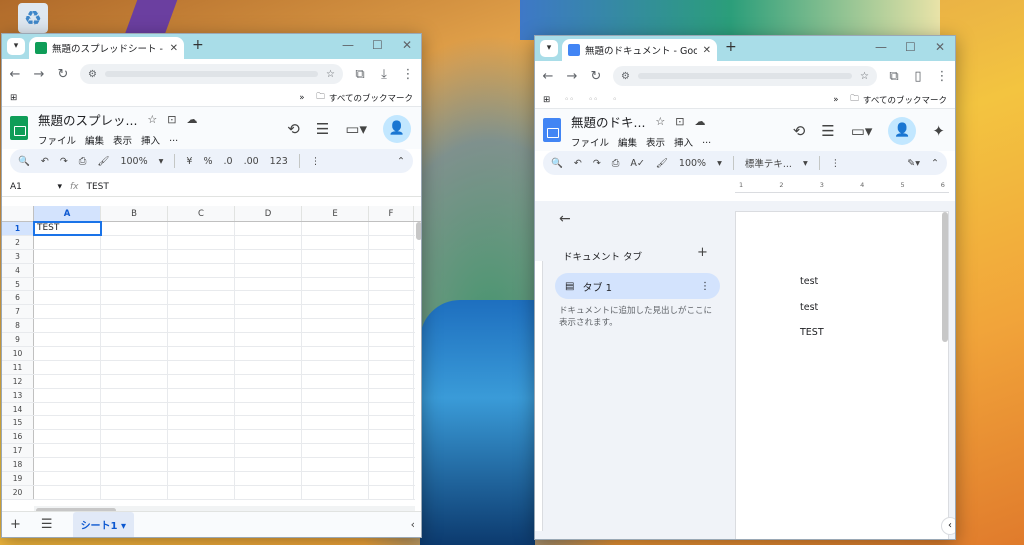 This screenshot has width=1024, height=545. Describe the element at coordinates (557, 163) in the screenshot. I see `search-icon: 🔍` at that location.